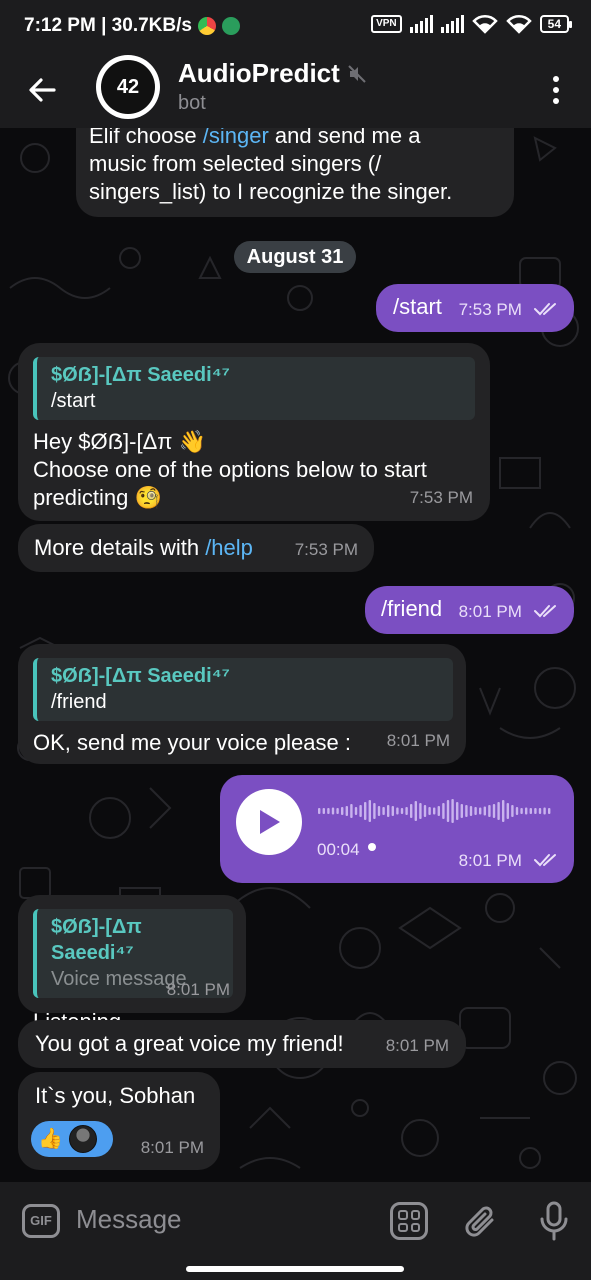 This screenshot has height=1280, width=591. I want to click on menu-button, so click(556, 90).